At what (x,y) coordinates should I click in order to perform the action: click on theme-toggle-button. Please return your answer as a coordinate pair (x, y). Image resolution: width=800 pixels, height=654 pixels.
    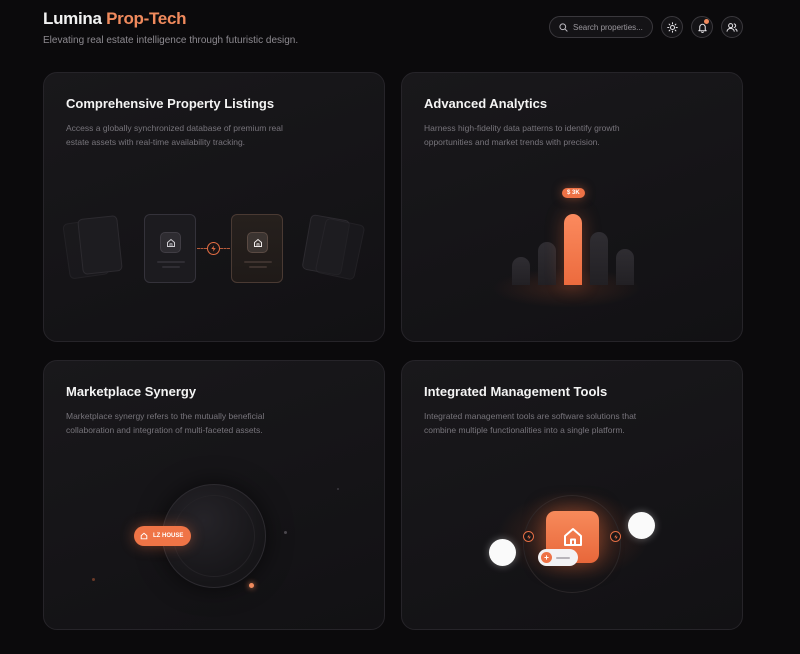
    Looking at the image, I should click on (672, 27).